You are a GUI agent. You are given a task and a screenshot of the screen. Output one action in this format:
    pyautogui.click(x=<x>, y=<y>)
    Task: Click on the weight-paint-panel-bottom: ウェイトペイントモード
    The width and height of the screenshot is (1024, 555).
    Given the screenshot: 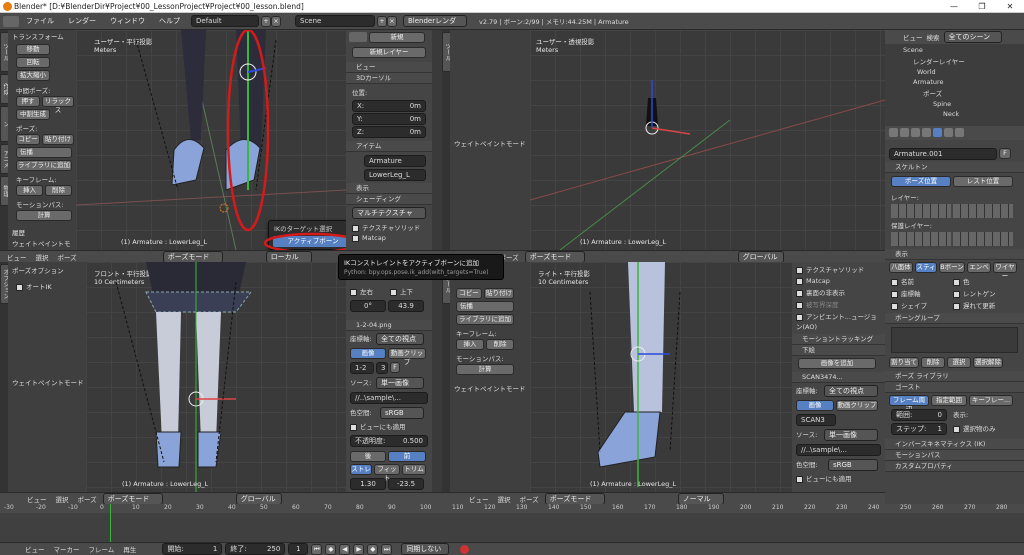 What is the action you would take?
    pyautogui.click(x=48, y=382)
    